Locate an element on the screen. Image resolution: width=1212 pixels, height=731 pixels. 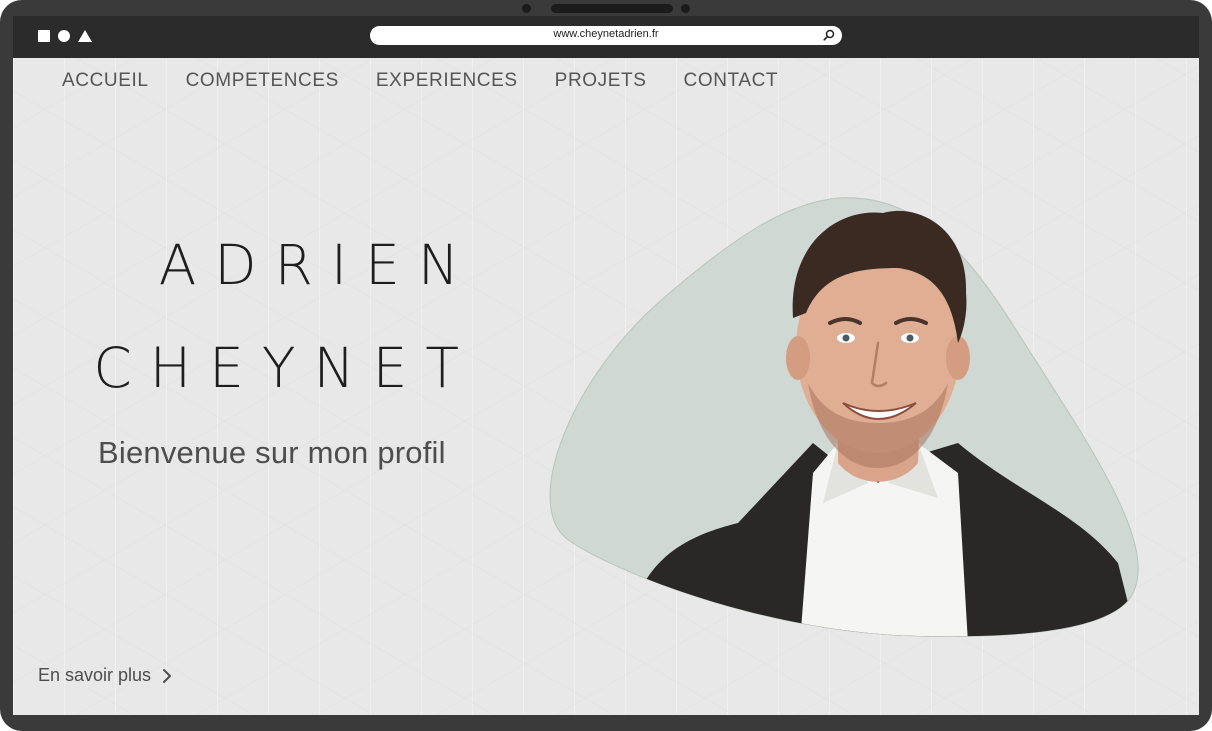
square-icon is located at coordinates (44, 36).